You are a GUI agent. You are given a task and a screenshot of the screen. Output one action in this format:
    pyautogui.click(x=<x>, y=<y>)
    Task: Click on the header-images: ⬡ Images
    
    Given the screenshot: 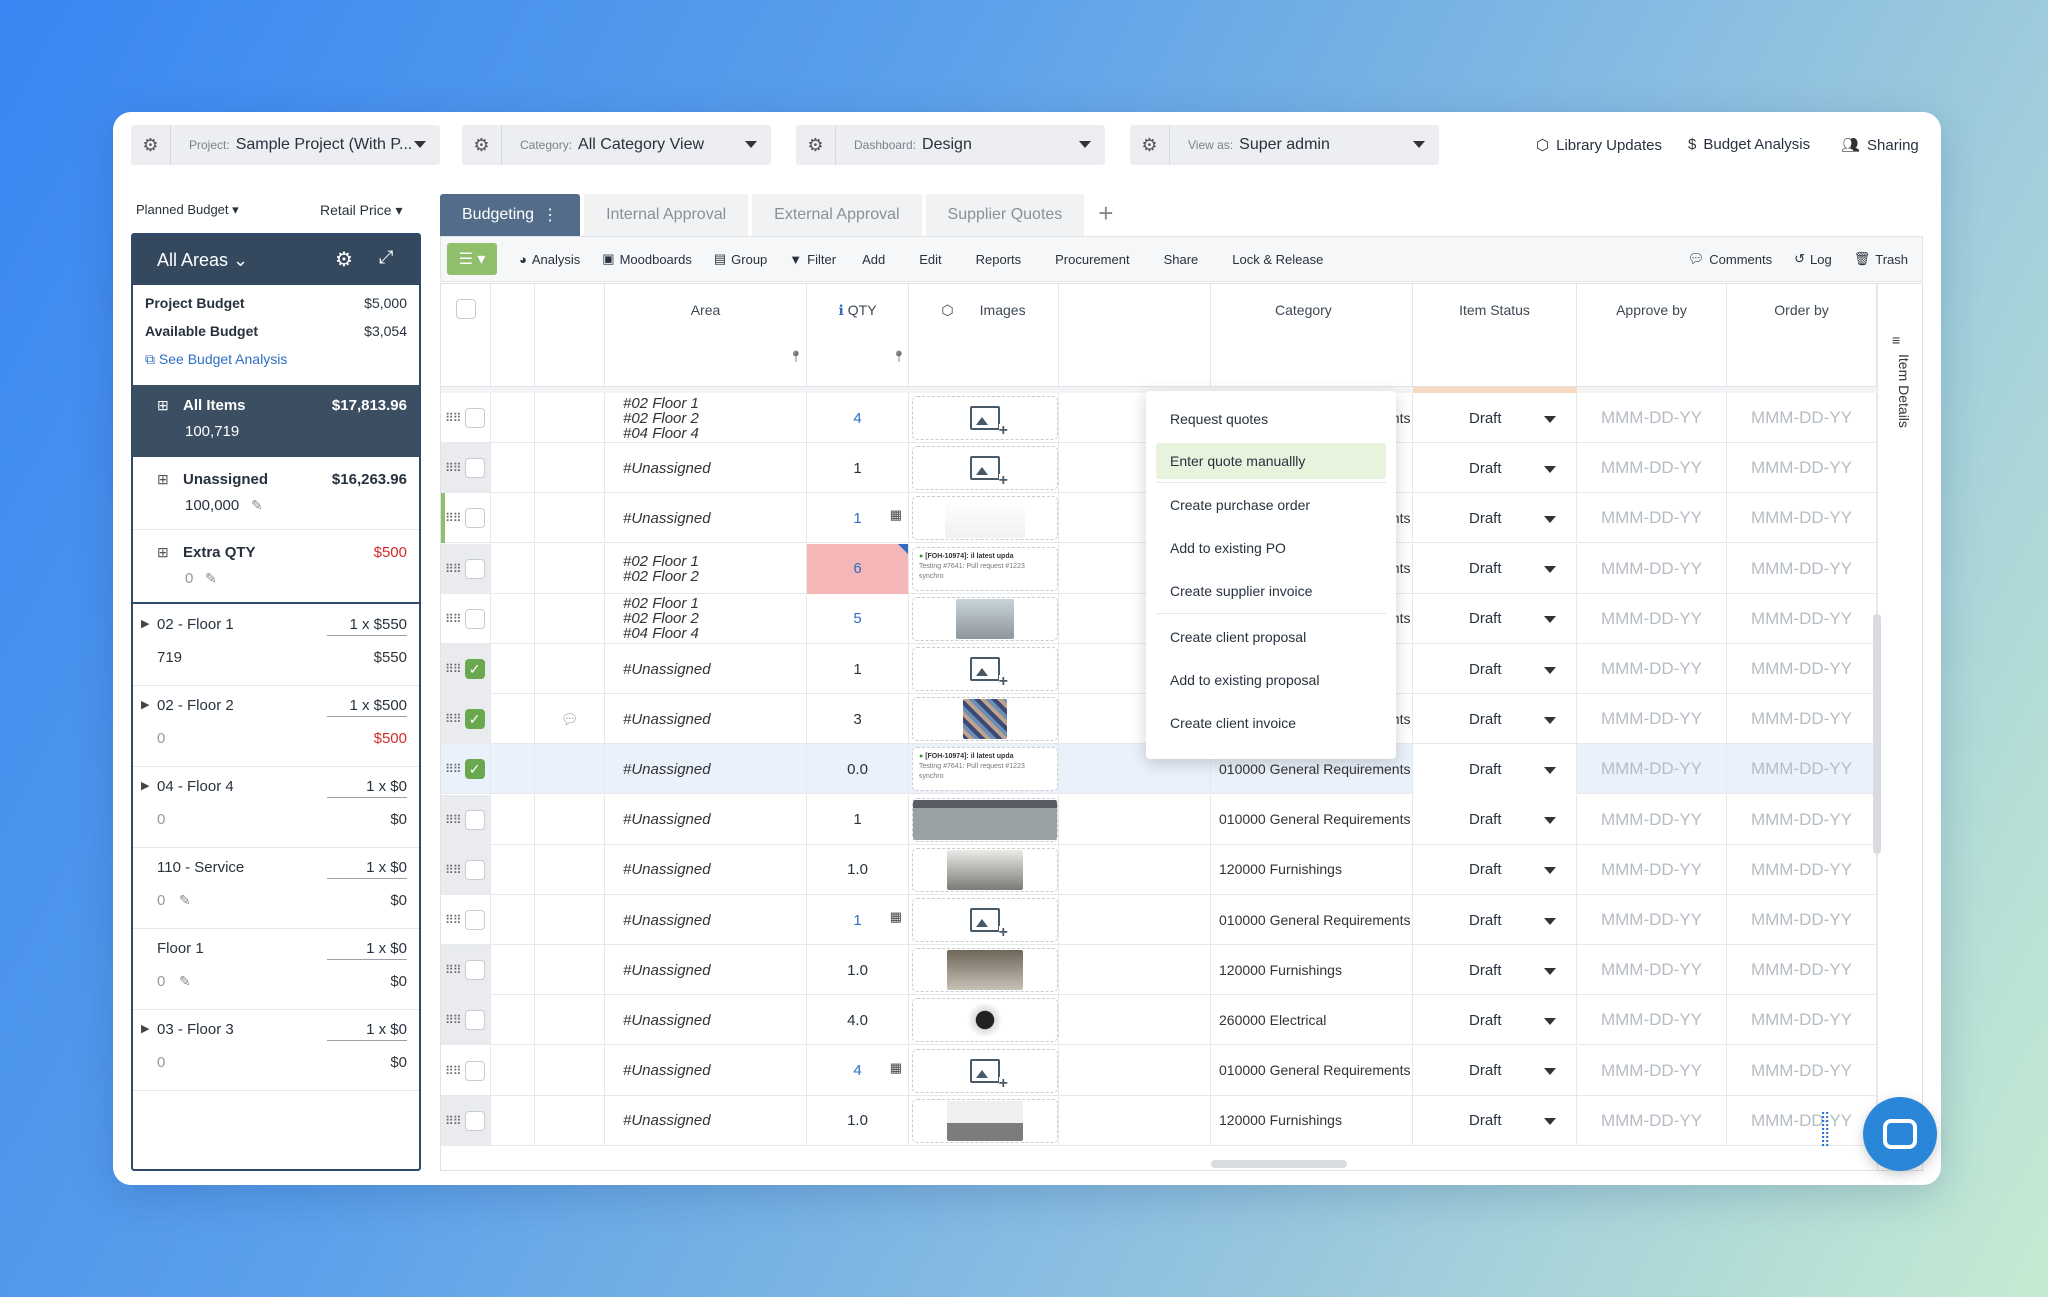 What is the action you would take?
    pyautogui.click(x=984, y=335)
    